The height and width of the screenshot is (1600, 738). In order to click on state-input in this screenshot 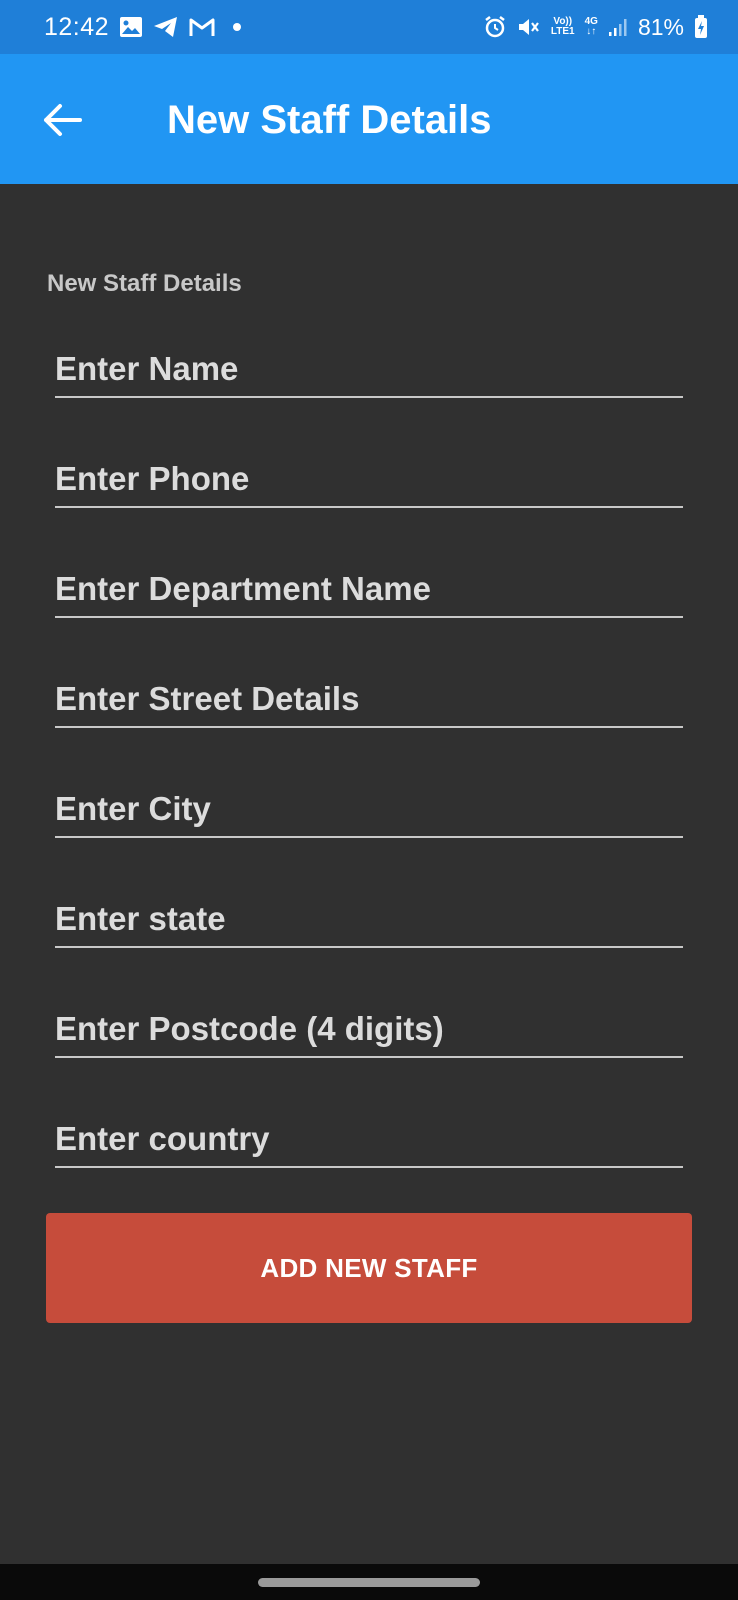, I will do `click(369, 916)`.